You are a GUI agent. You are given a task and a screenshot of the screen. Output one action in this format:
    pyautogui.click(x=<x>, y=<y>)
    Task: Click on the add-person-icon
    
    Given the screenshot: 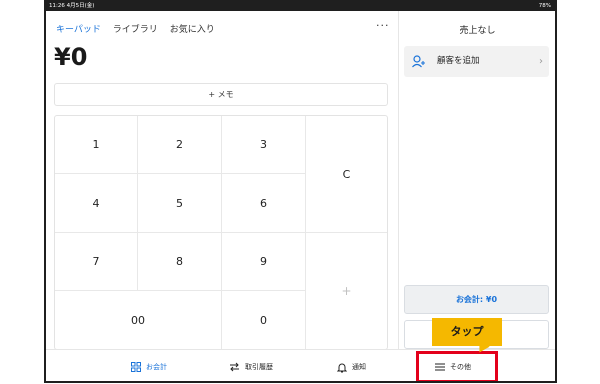 What is the action you would take?
    pyautogui.click(x=418, y=68)
    